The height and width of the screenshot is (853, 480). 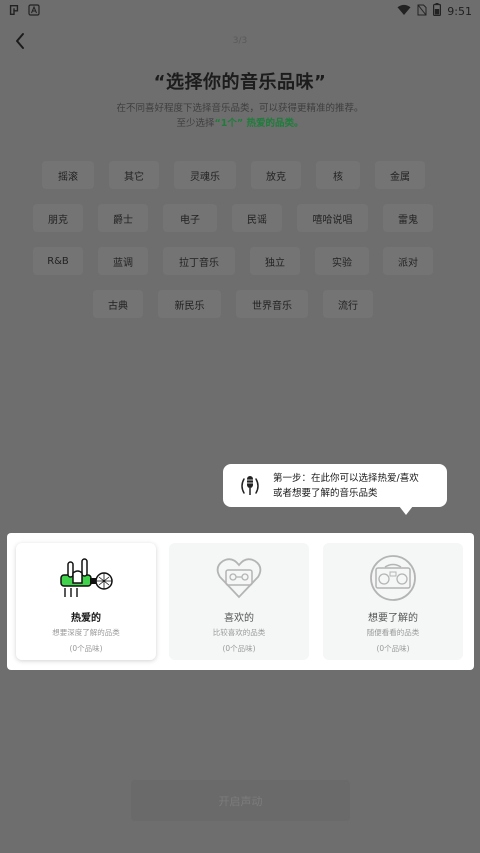 I want to click on genre-chip-metal: 金属, so click(x=400, y=175).